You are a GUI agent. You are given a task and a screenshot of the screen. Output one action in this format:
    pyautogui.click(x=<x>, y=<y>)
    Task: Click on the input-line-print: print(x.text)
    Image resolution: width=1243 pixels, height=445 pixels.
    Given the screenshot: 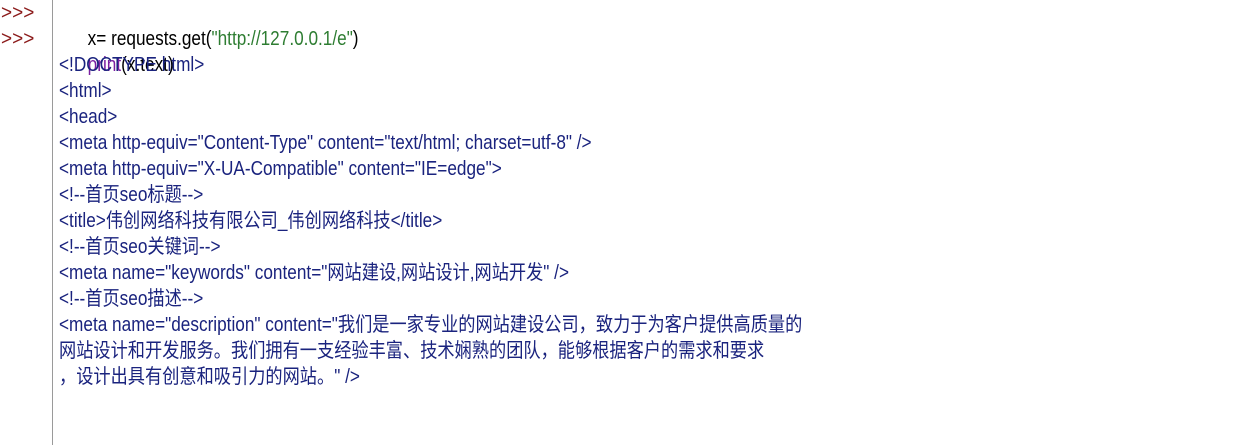 What is the action you would take?
    pyautogui.click(x=116, y=51)
    